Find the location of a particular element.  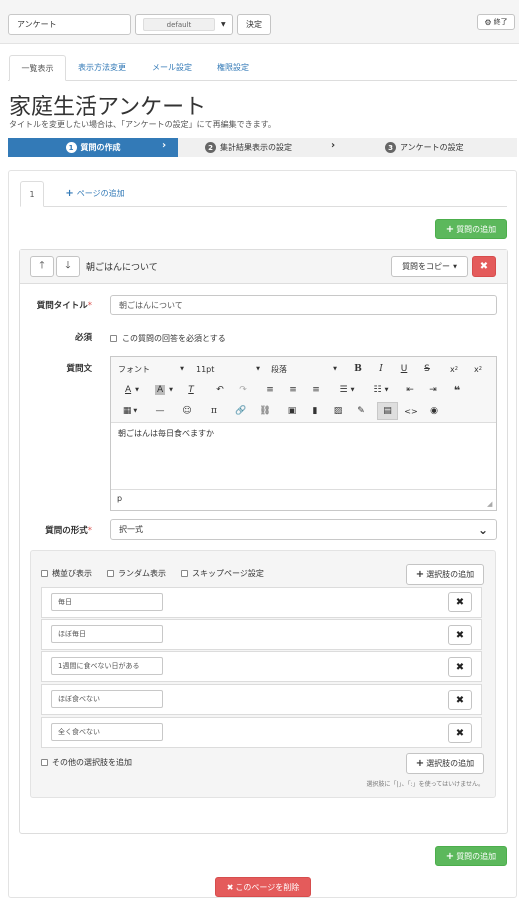

delete-question-button: ✖ is located at coordinates (484, 266).